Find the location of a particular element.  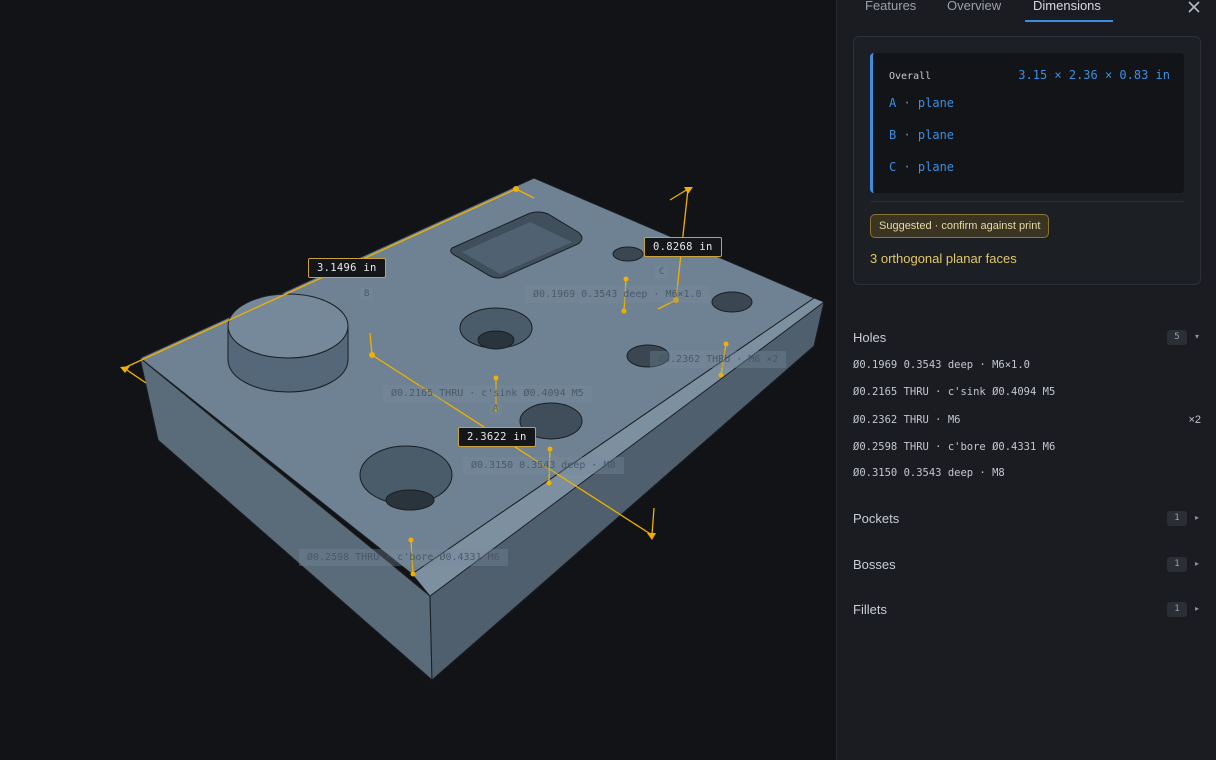

datum-marker-a: A is located at coordinates (496, 409).